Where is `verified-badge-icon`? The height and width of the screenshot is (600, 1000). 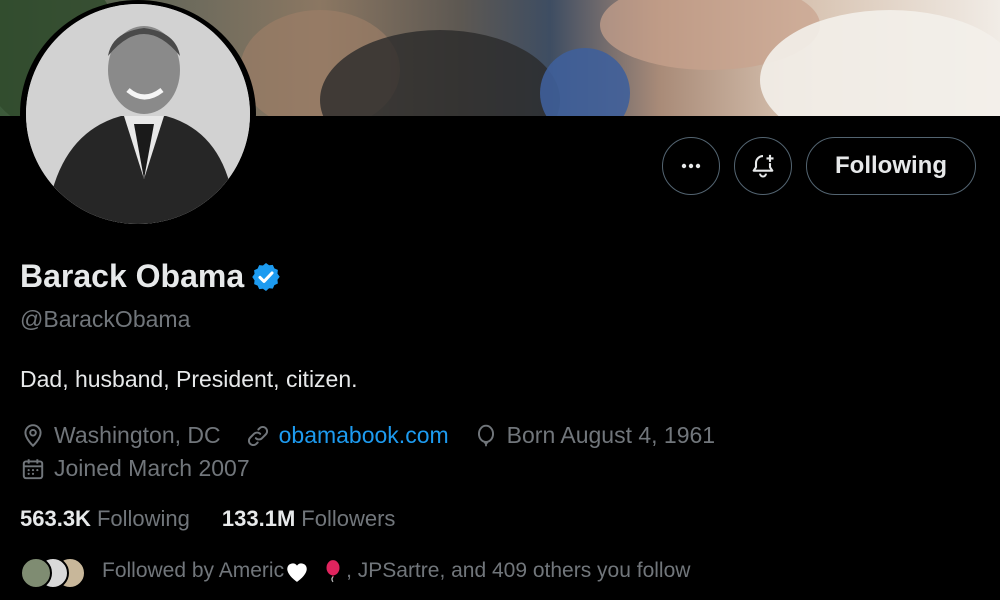 verified-badge-icon is located at coordinates (266, 277).